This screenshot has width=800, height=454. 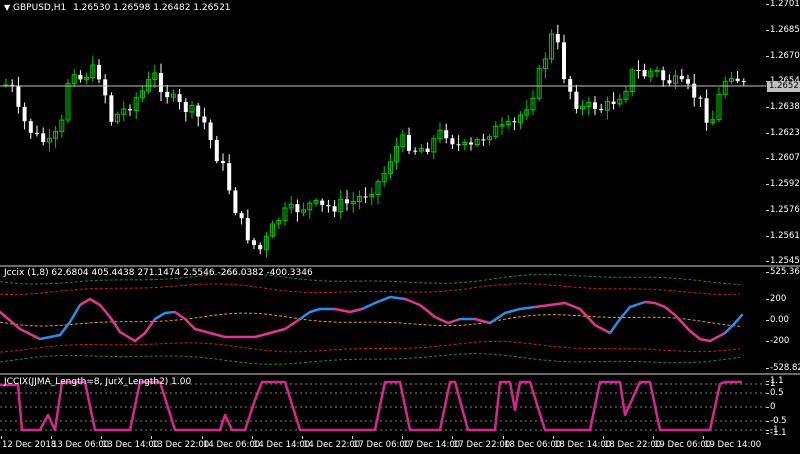 I want to click on time-axis-label: 14 Dec 22:00, so click(x=332, y=445).